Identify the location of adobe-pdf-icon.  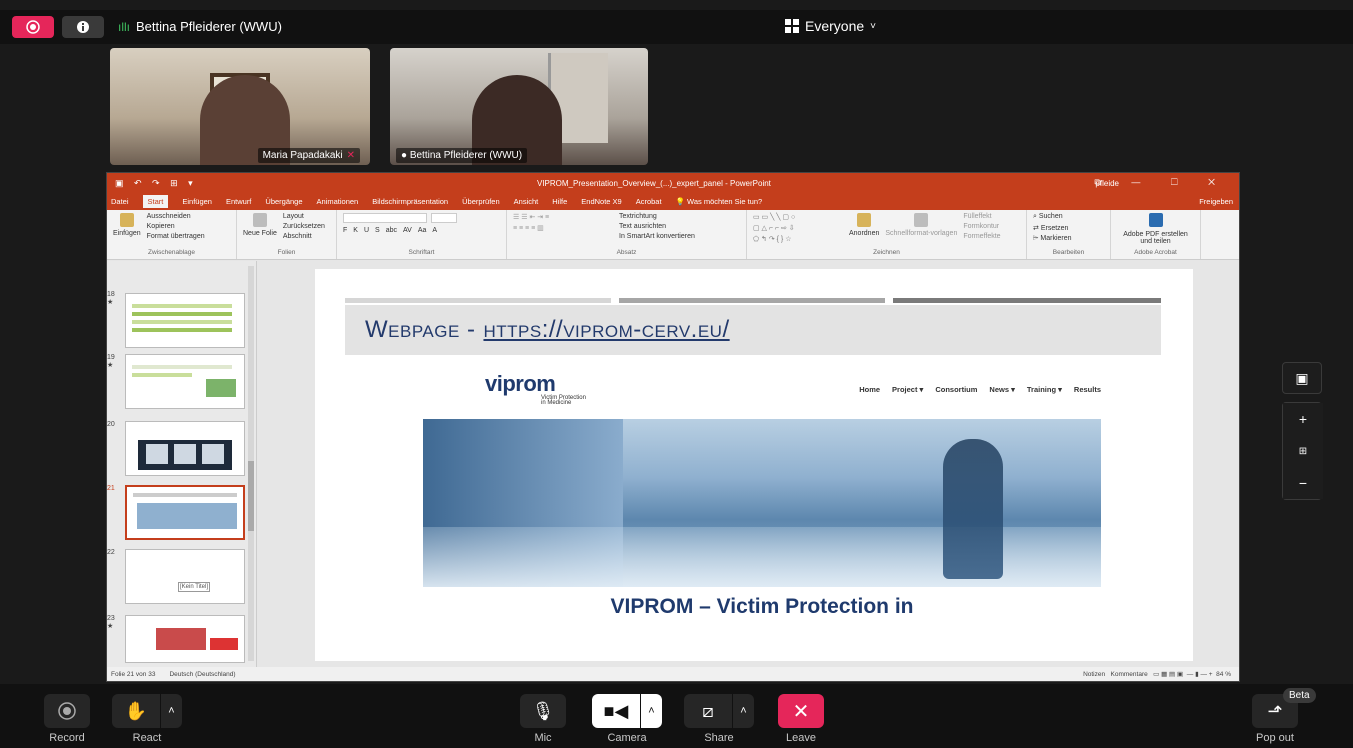
(1155, 220).